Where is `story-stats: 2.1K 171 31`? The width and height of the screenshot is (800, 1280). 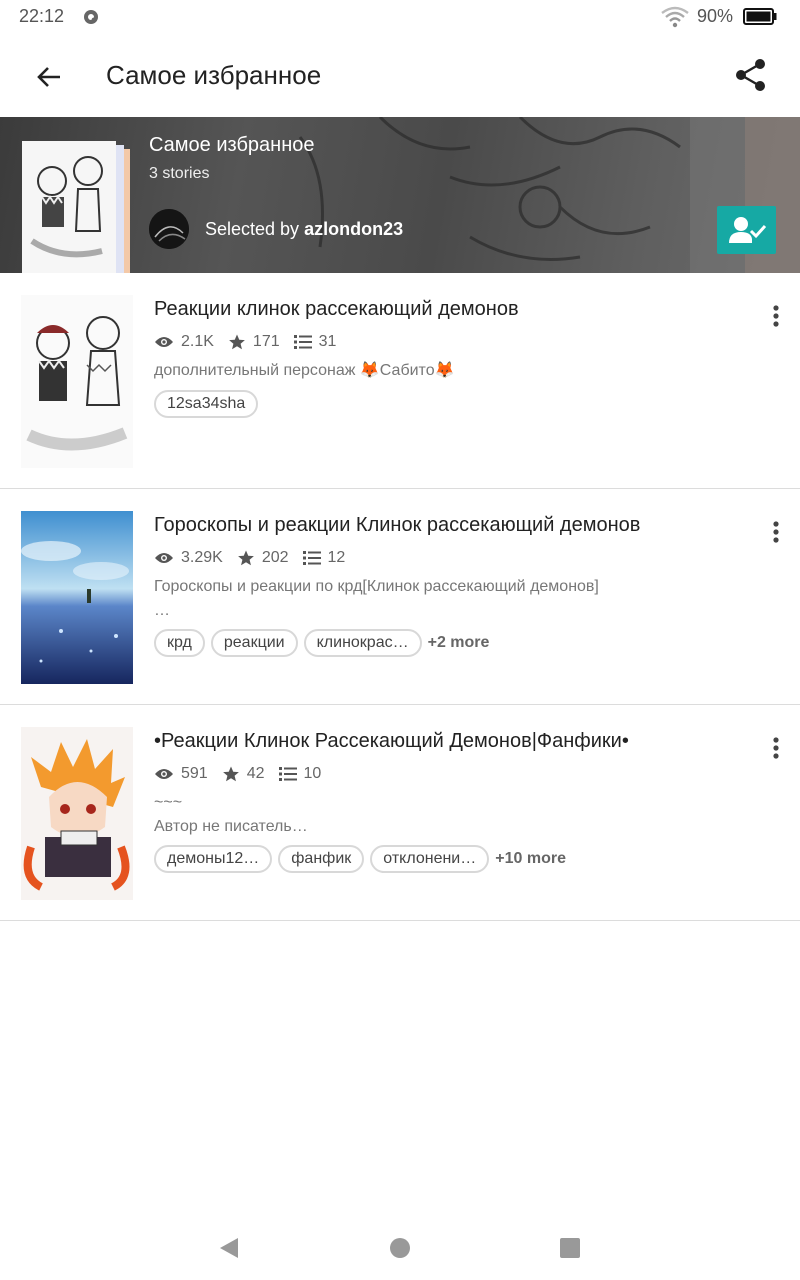
story-stats: 2.1K 171 31 is located at coordinates (252, 342).